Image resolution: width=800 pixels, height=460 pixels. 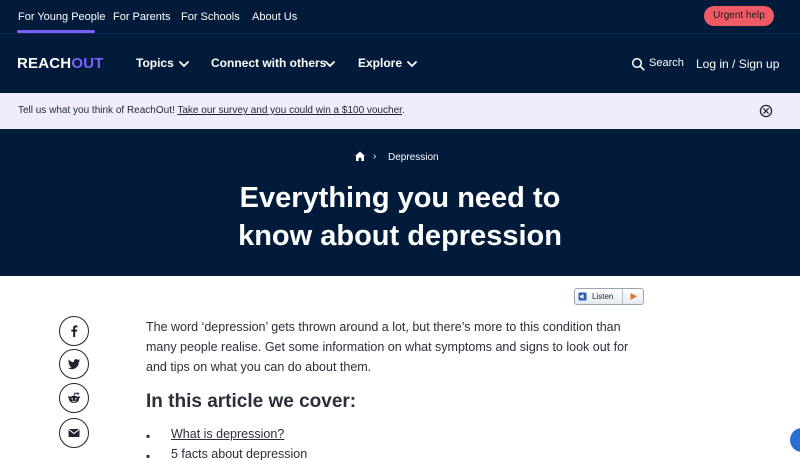 I want to click on login-signup-link: Log in / Sign up, so click(x=737, y=64).